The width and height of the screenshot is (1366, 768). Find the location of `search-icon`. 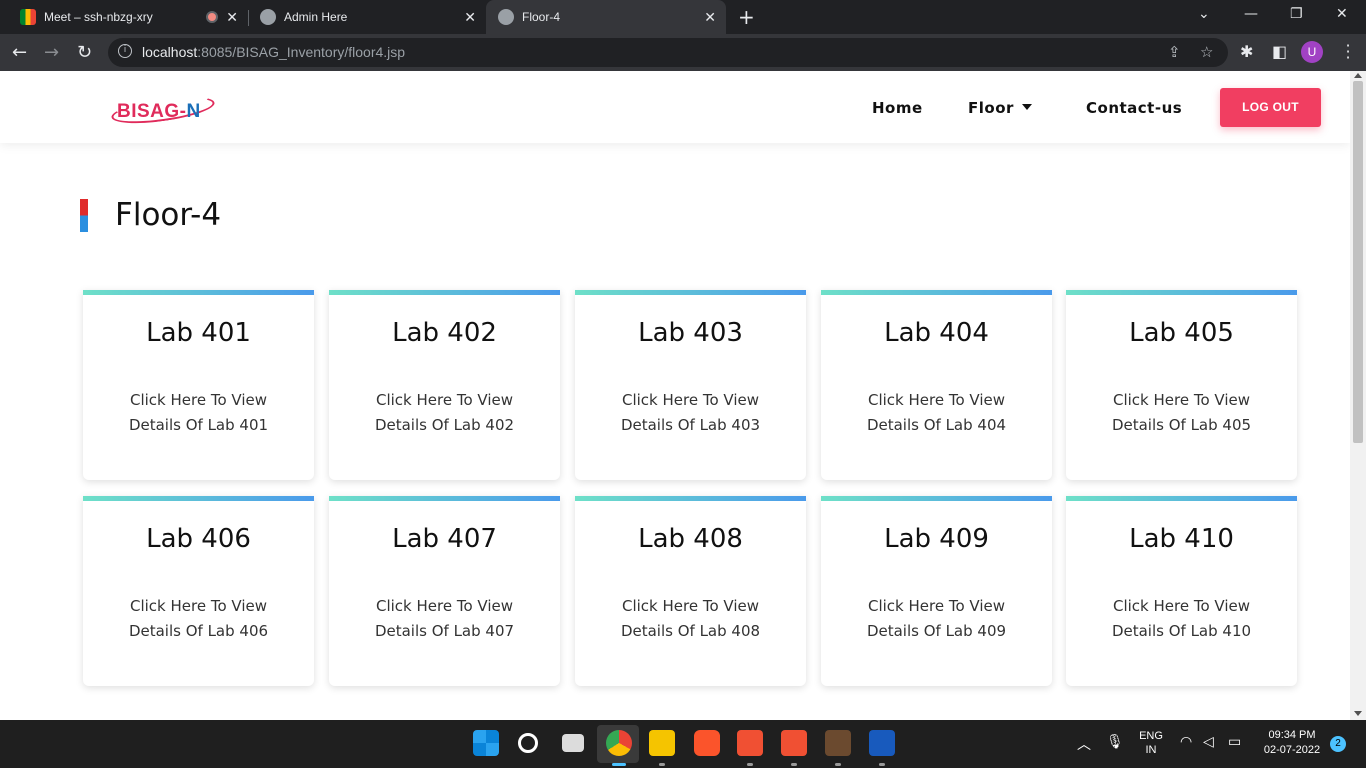

search-icon is located at coordinates (528, 743).